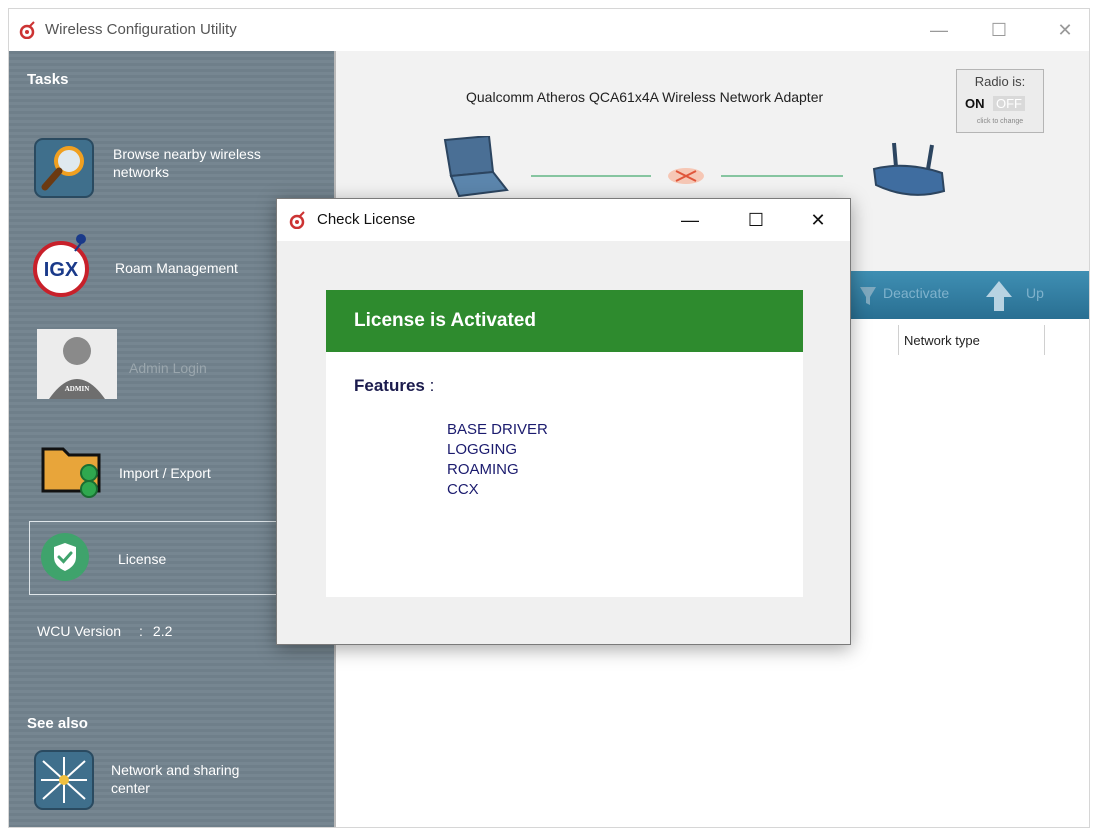 The image size is (1094, 828). What do you see at coordinates (476, 167) in the screenshot?
I see `laptop-icon` at bounding box center [476, 167].